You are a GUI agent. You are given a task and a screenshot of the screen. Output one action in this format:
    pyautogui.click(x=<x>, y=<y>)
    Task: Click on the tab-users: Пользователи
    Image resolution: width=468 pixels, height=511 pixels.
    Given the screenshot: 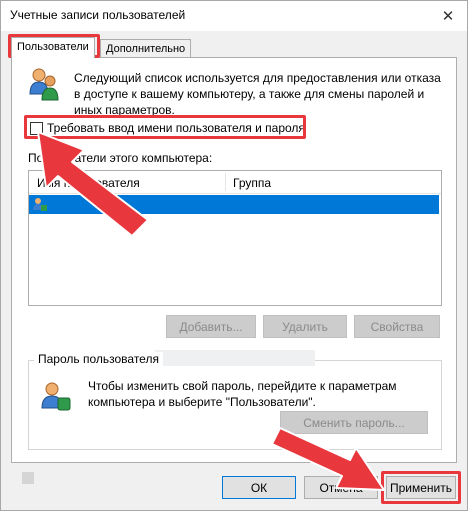 What is the action you would take?
    pyautogui.click(x=53, y=47)
    